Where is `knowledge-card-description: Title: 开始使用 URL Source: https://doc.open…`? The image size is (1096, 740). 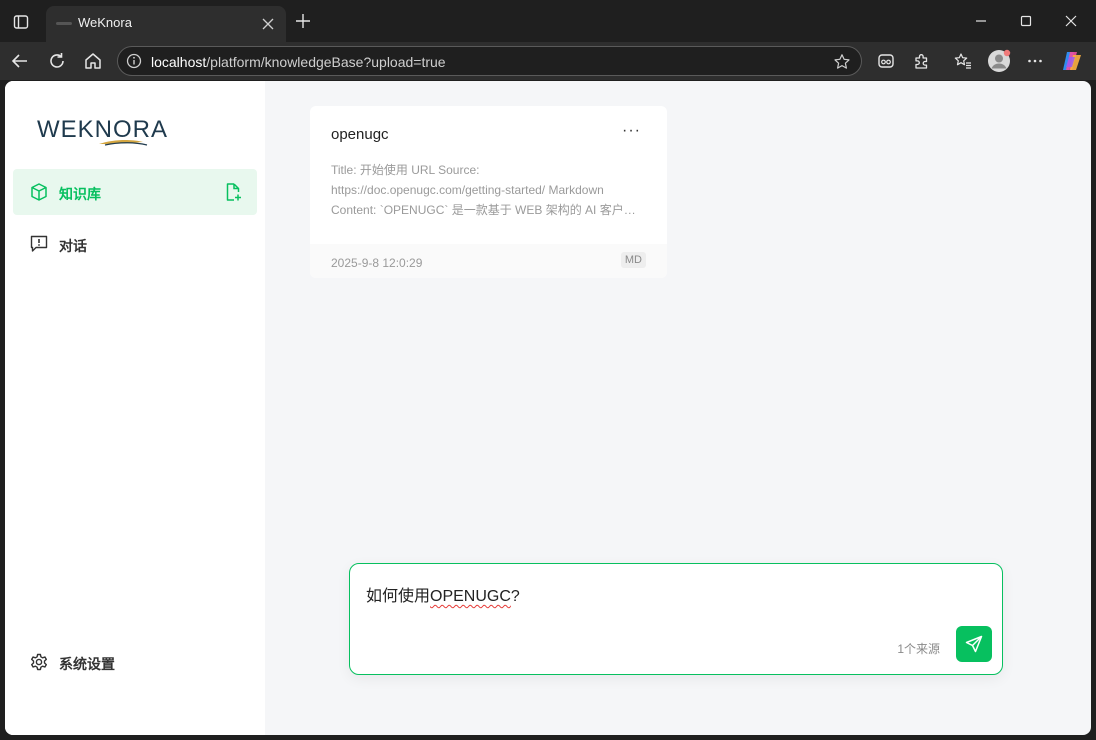 knowledge-card-description: Title: 开始使用 URL Source: https://doc.open… is located at coordinates (486, 190).